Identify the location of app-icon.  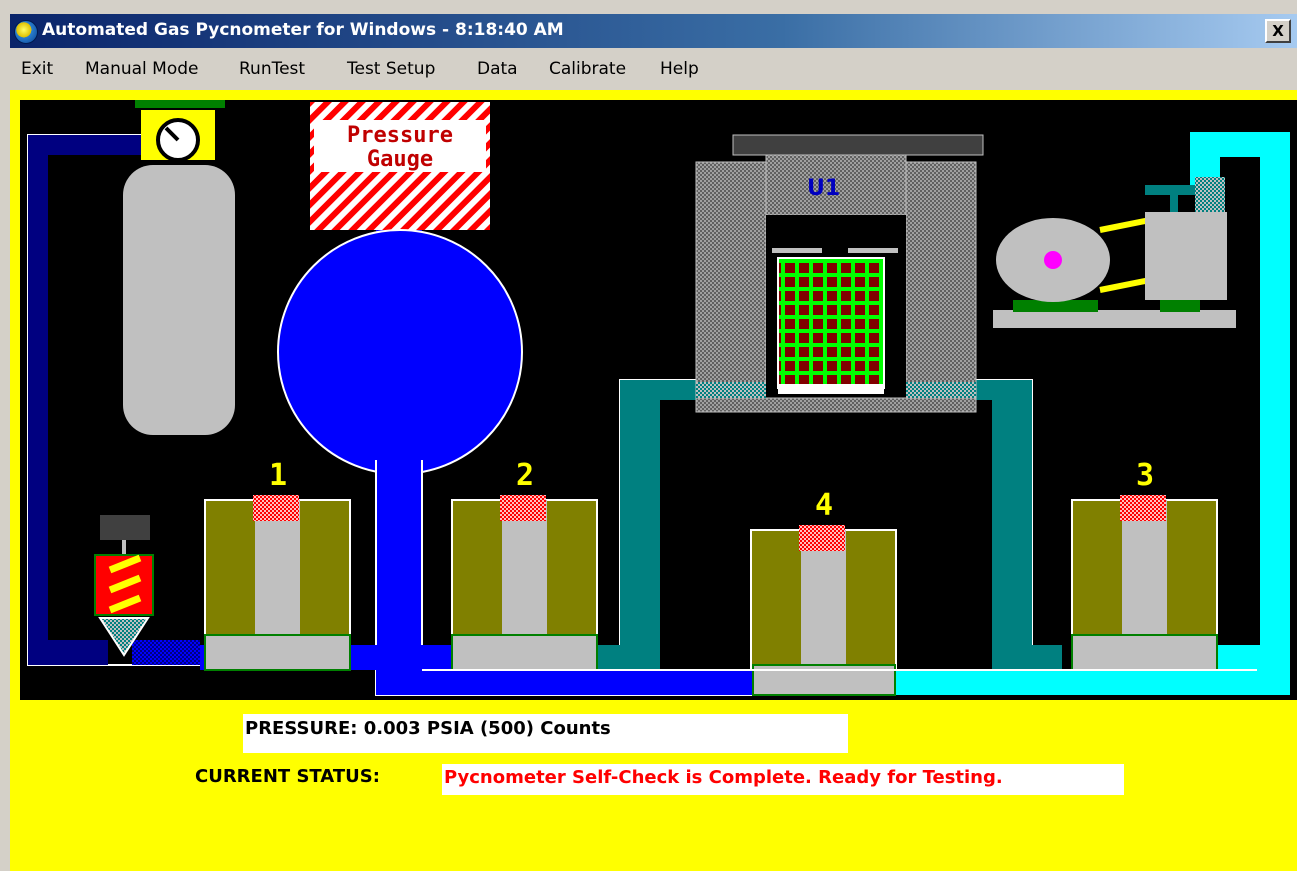
(26, 32).